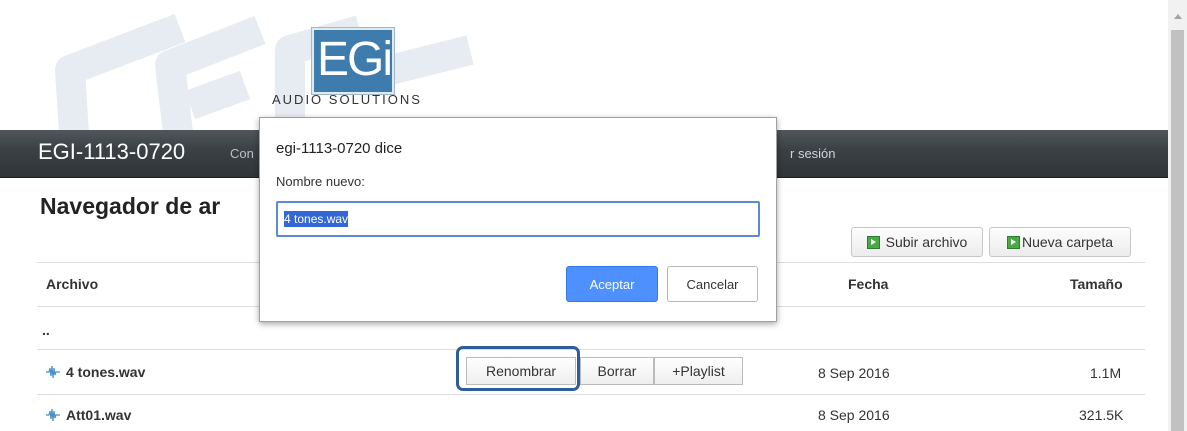 This screenshot has height=431, width=1187. What do you see at coordinates (106, 372) in the screenshot?
I see `file-name-label: 4 tones.wav` at bounding box center [106, 372].